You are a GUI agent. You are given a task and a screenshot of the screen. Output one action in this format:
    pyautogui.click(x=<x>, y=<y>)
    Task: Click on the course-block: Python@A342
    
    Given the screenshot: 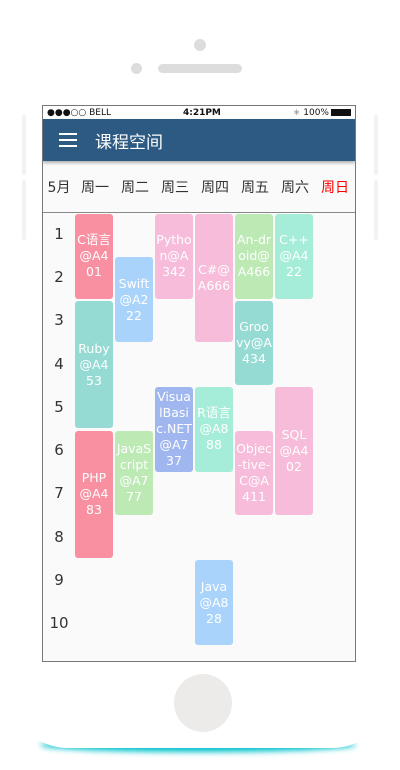 What is the action you would take?
    pyautogui.click(x=174, y=256)
    